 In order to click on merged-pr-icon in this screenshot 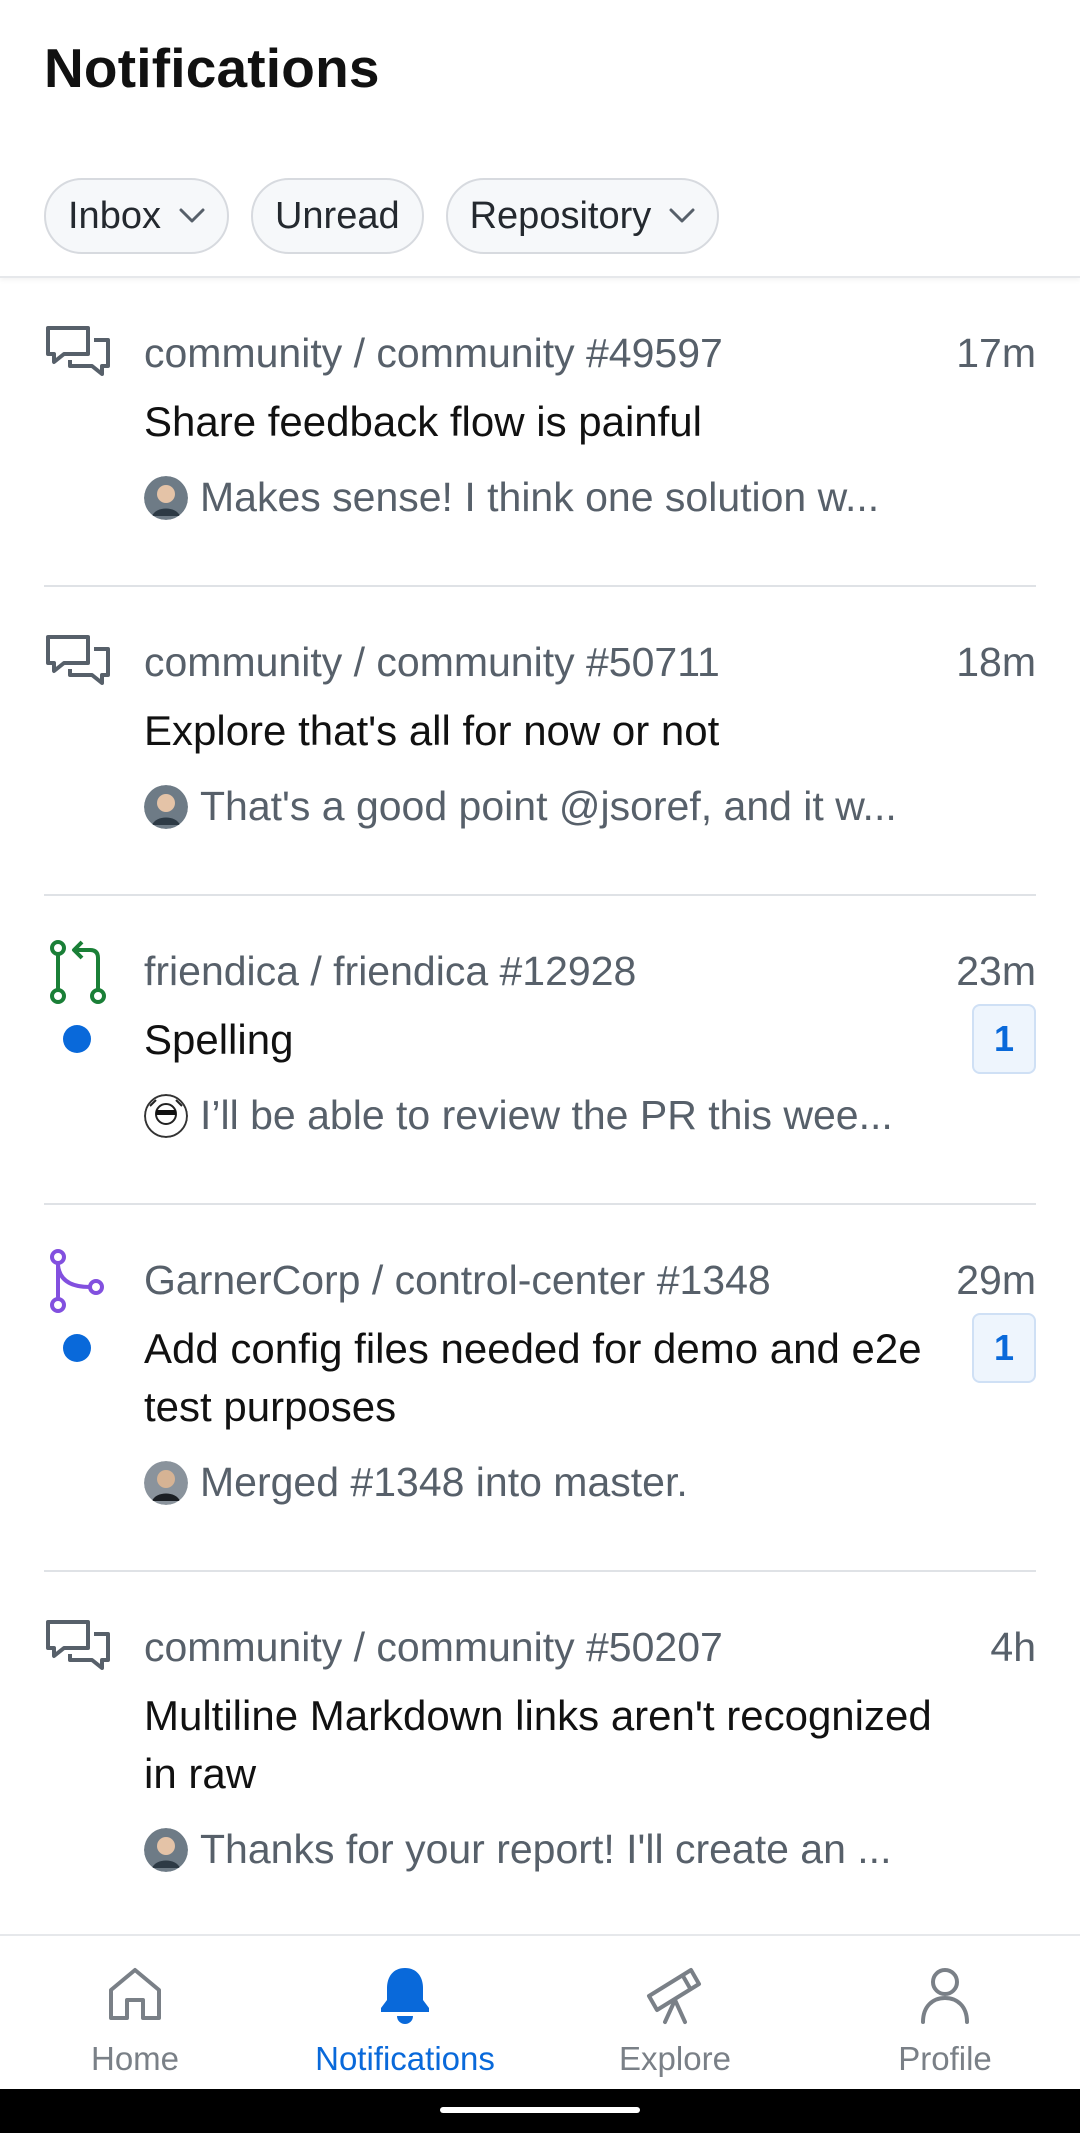, I will do `click(77, 1281)`.